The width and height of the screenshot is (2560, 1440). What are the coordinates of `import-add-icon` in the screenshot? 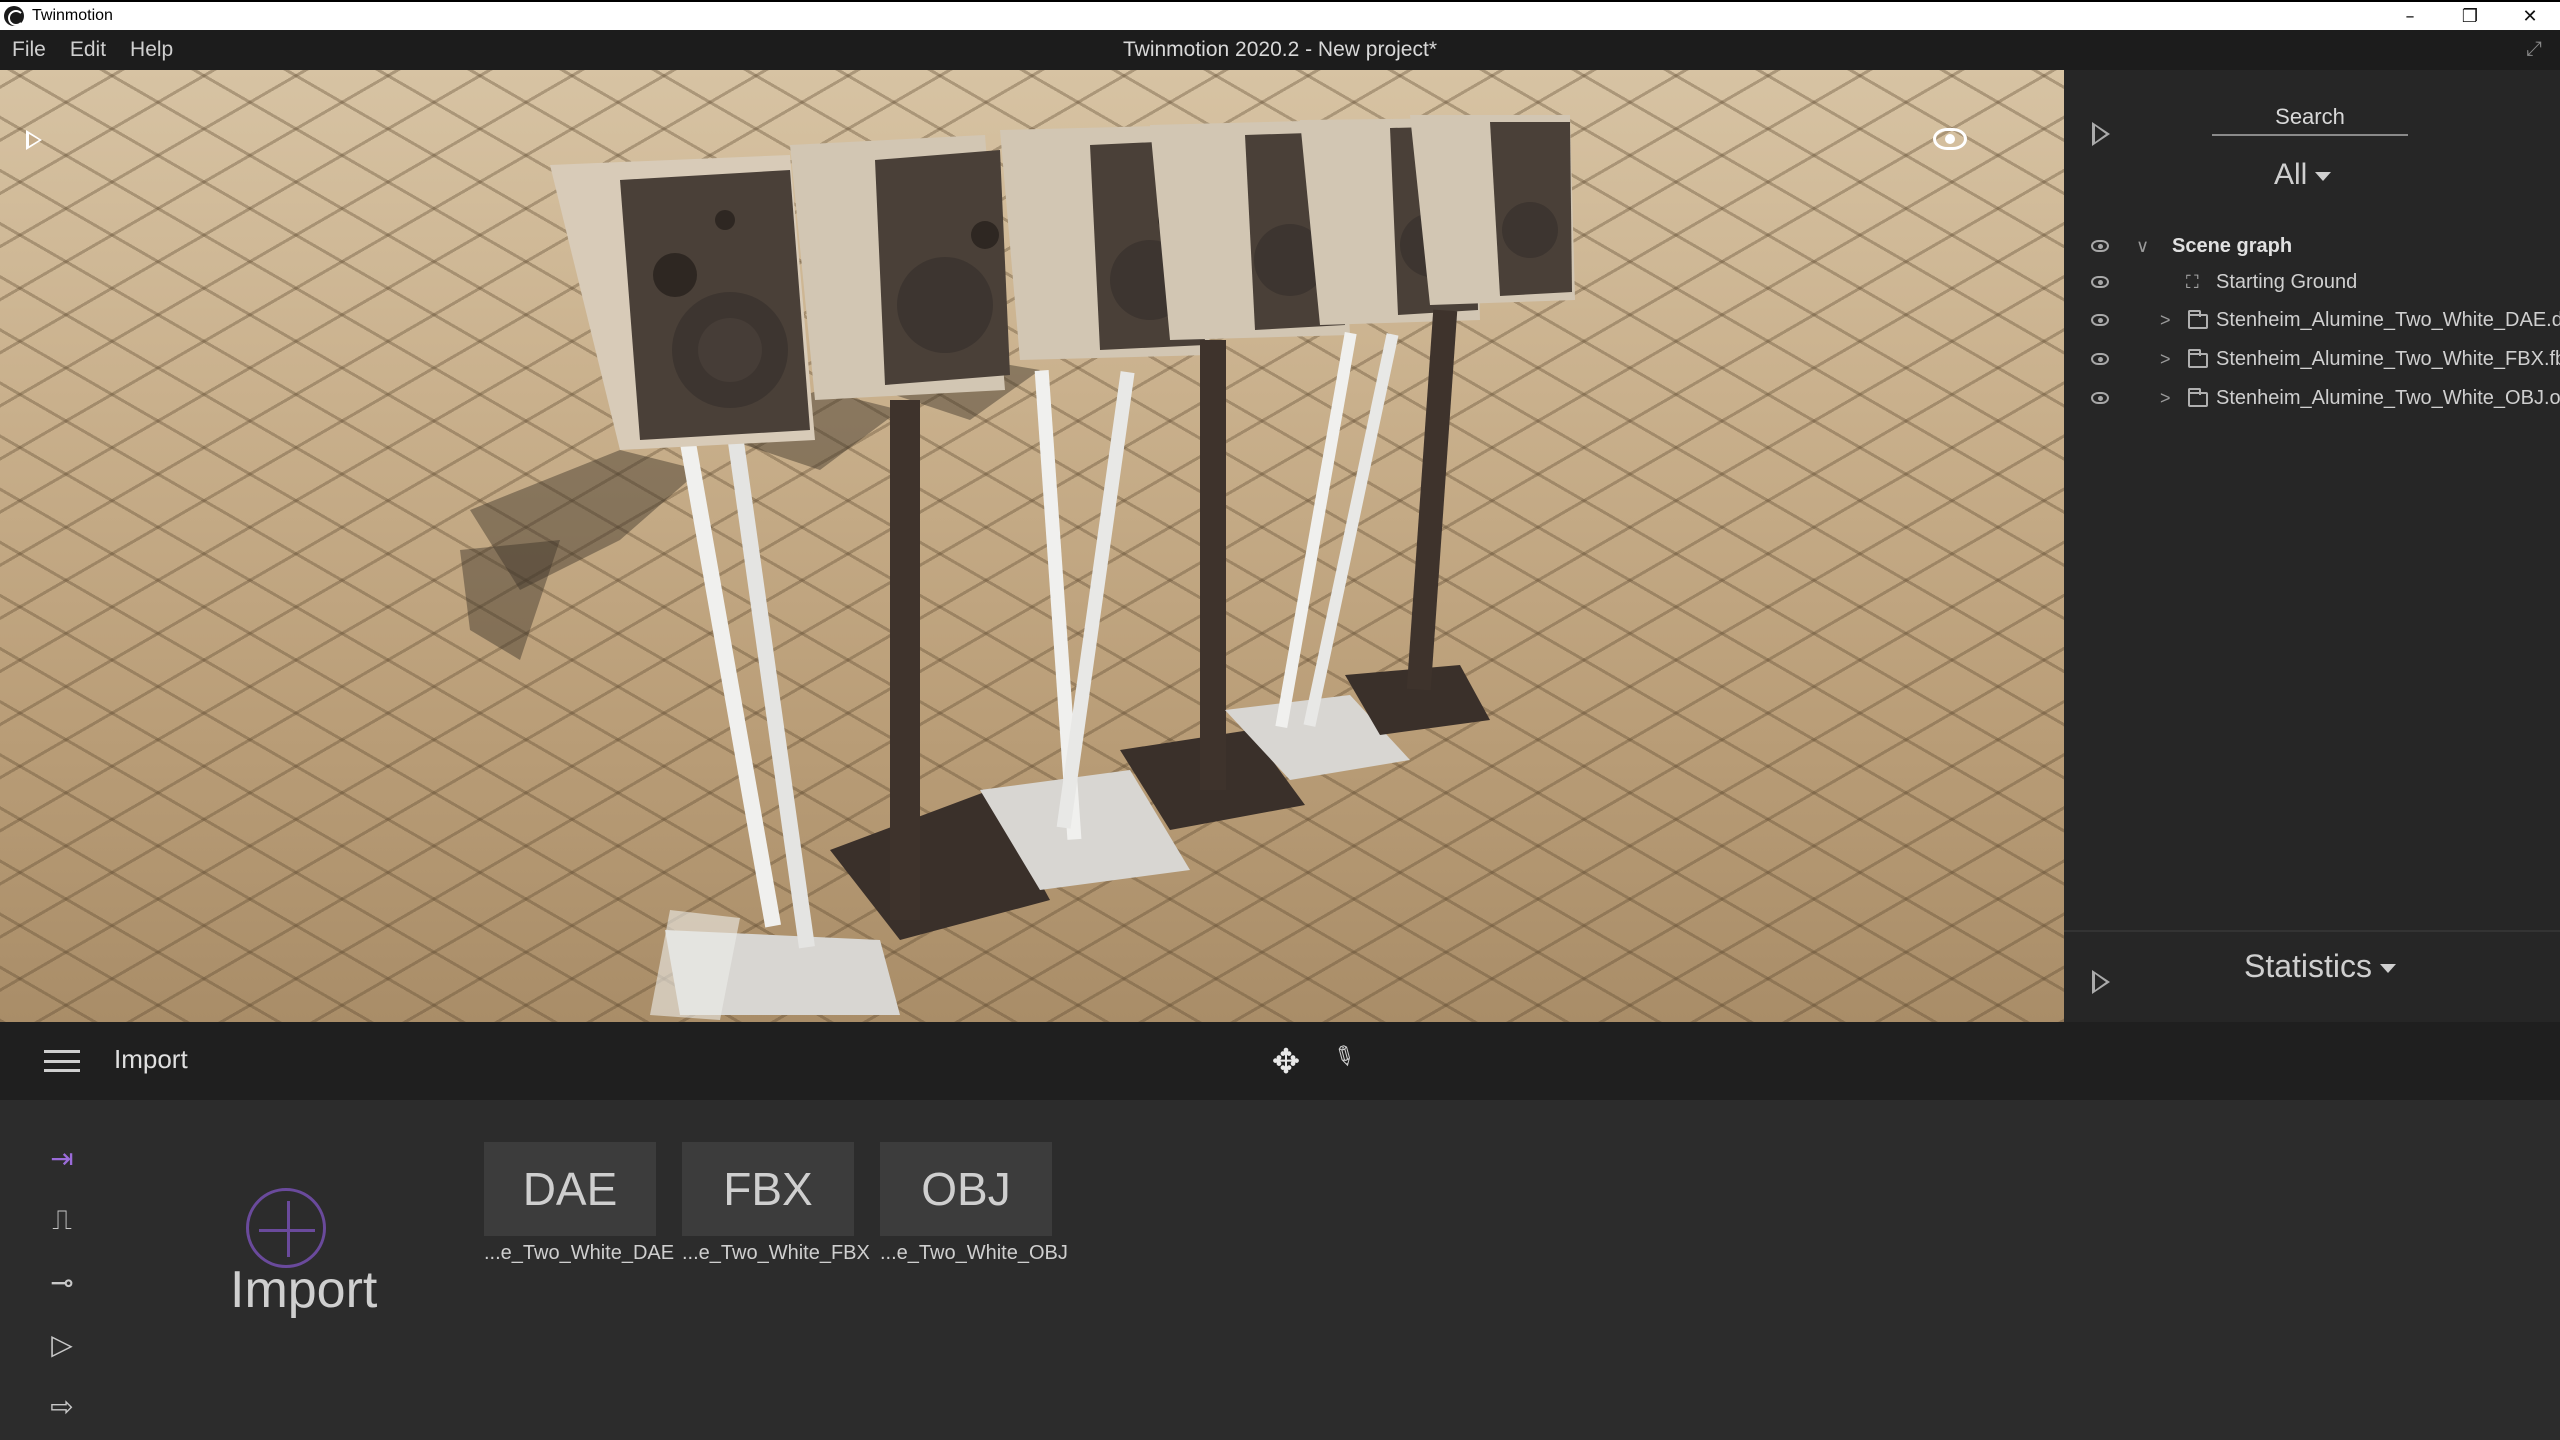 It's located at (286, 1228).